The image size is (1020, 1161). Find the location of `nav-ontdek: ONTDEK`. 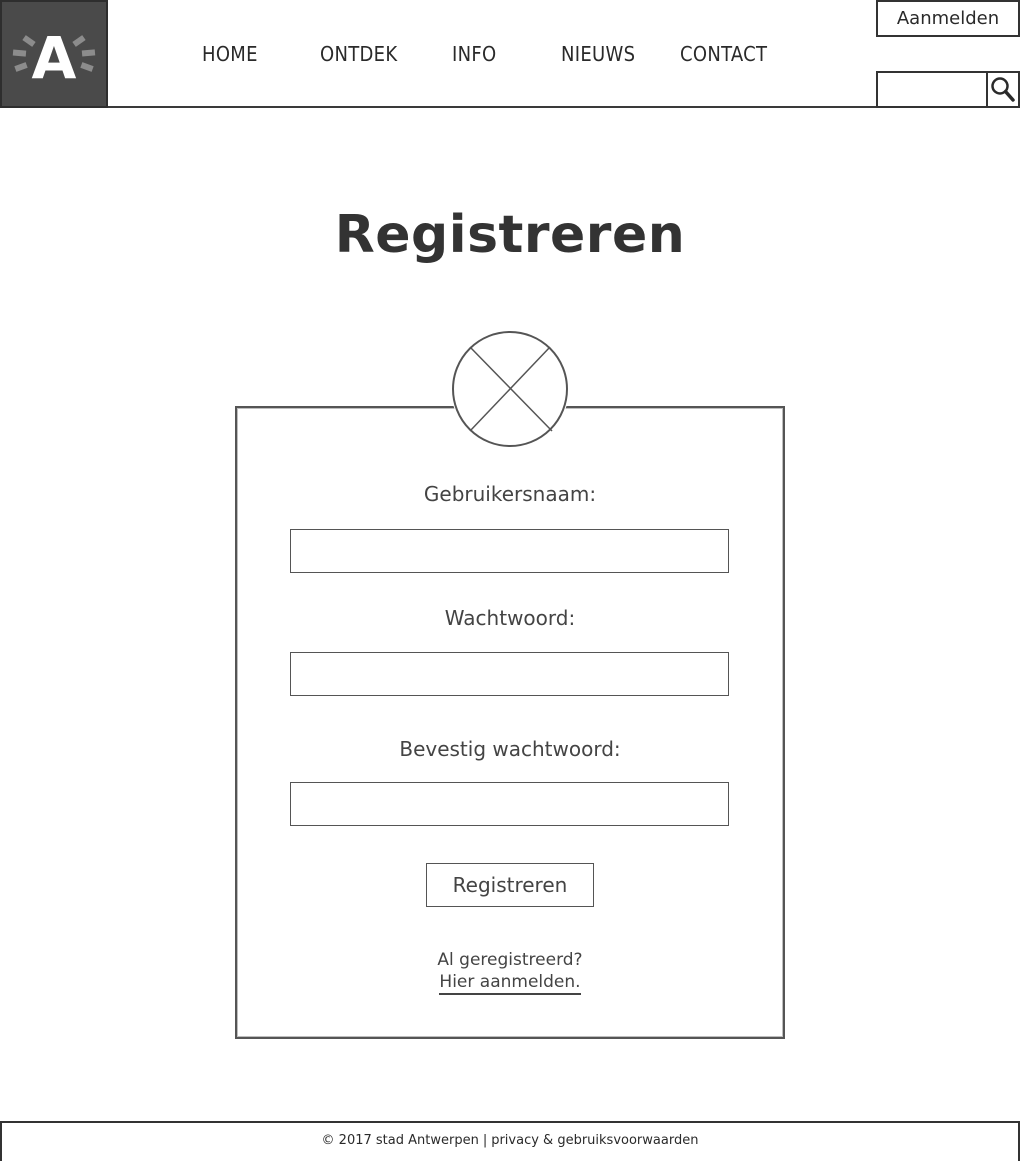

nav-ontdek: ONTDEK is located at coordinates (358, 54).